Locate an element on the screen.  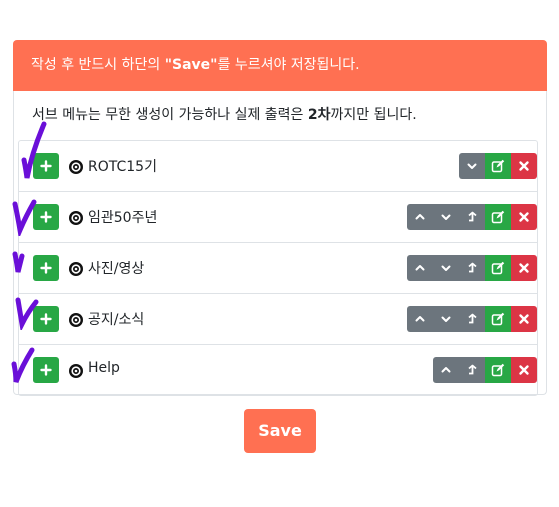
submenu-info: 서브 메뉴는 무한 생성이 가능하나 실제 출력은 2차까지만 됩니다. is located at coordinates (224, 114).